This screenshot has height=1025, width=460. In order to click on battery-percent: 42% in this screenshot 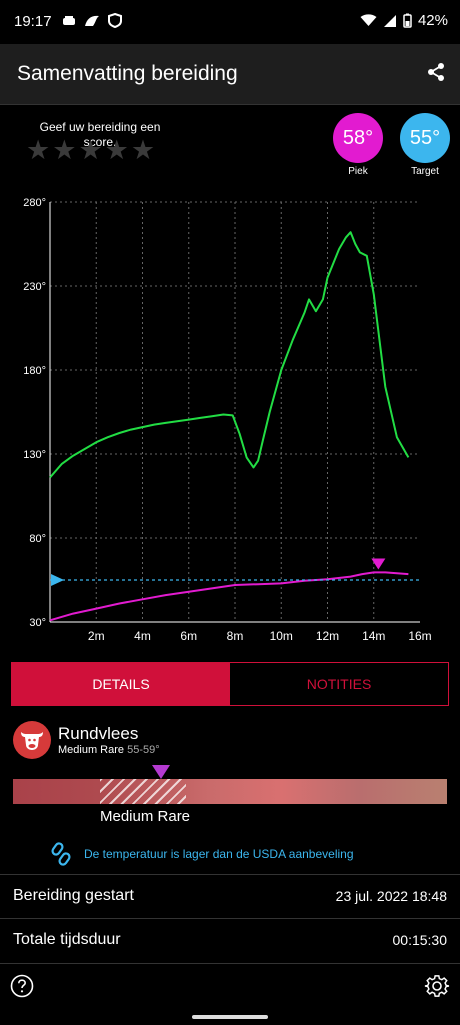, I will do `click(432, 20)`.